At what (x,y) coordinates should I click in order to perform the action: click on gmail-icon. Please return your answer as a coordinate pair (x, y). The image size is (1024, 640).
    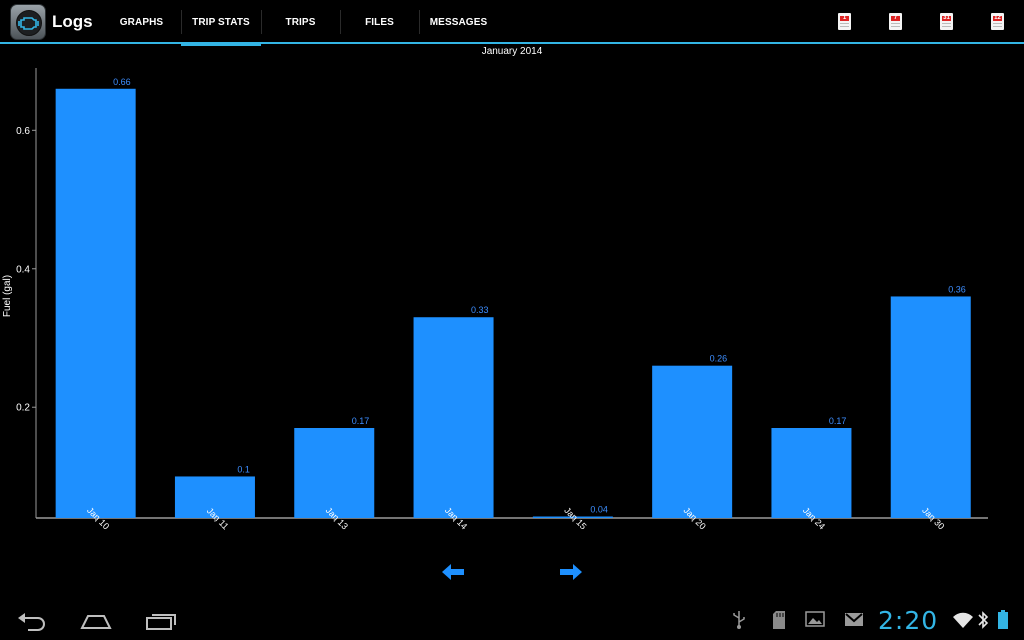
    Looking at the image, I should click on (854, 621).